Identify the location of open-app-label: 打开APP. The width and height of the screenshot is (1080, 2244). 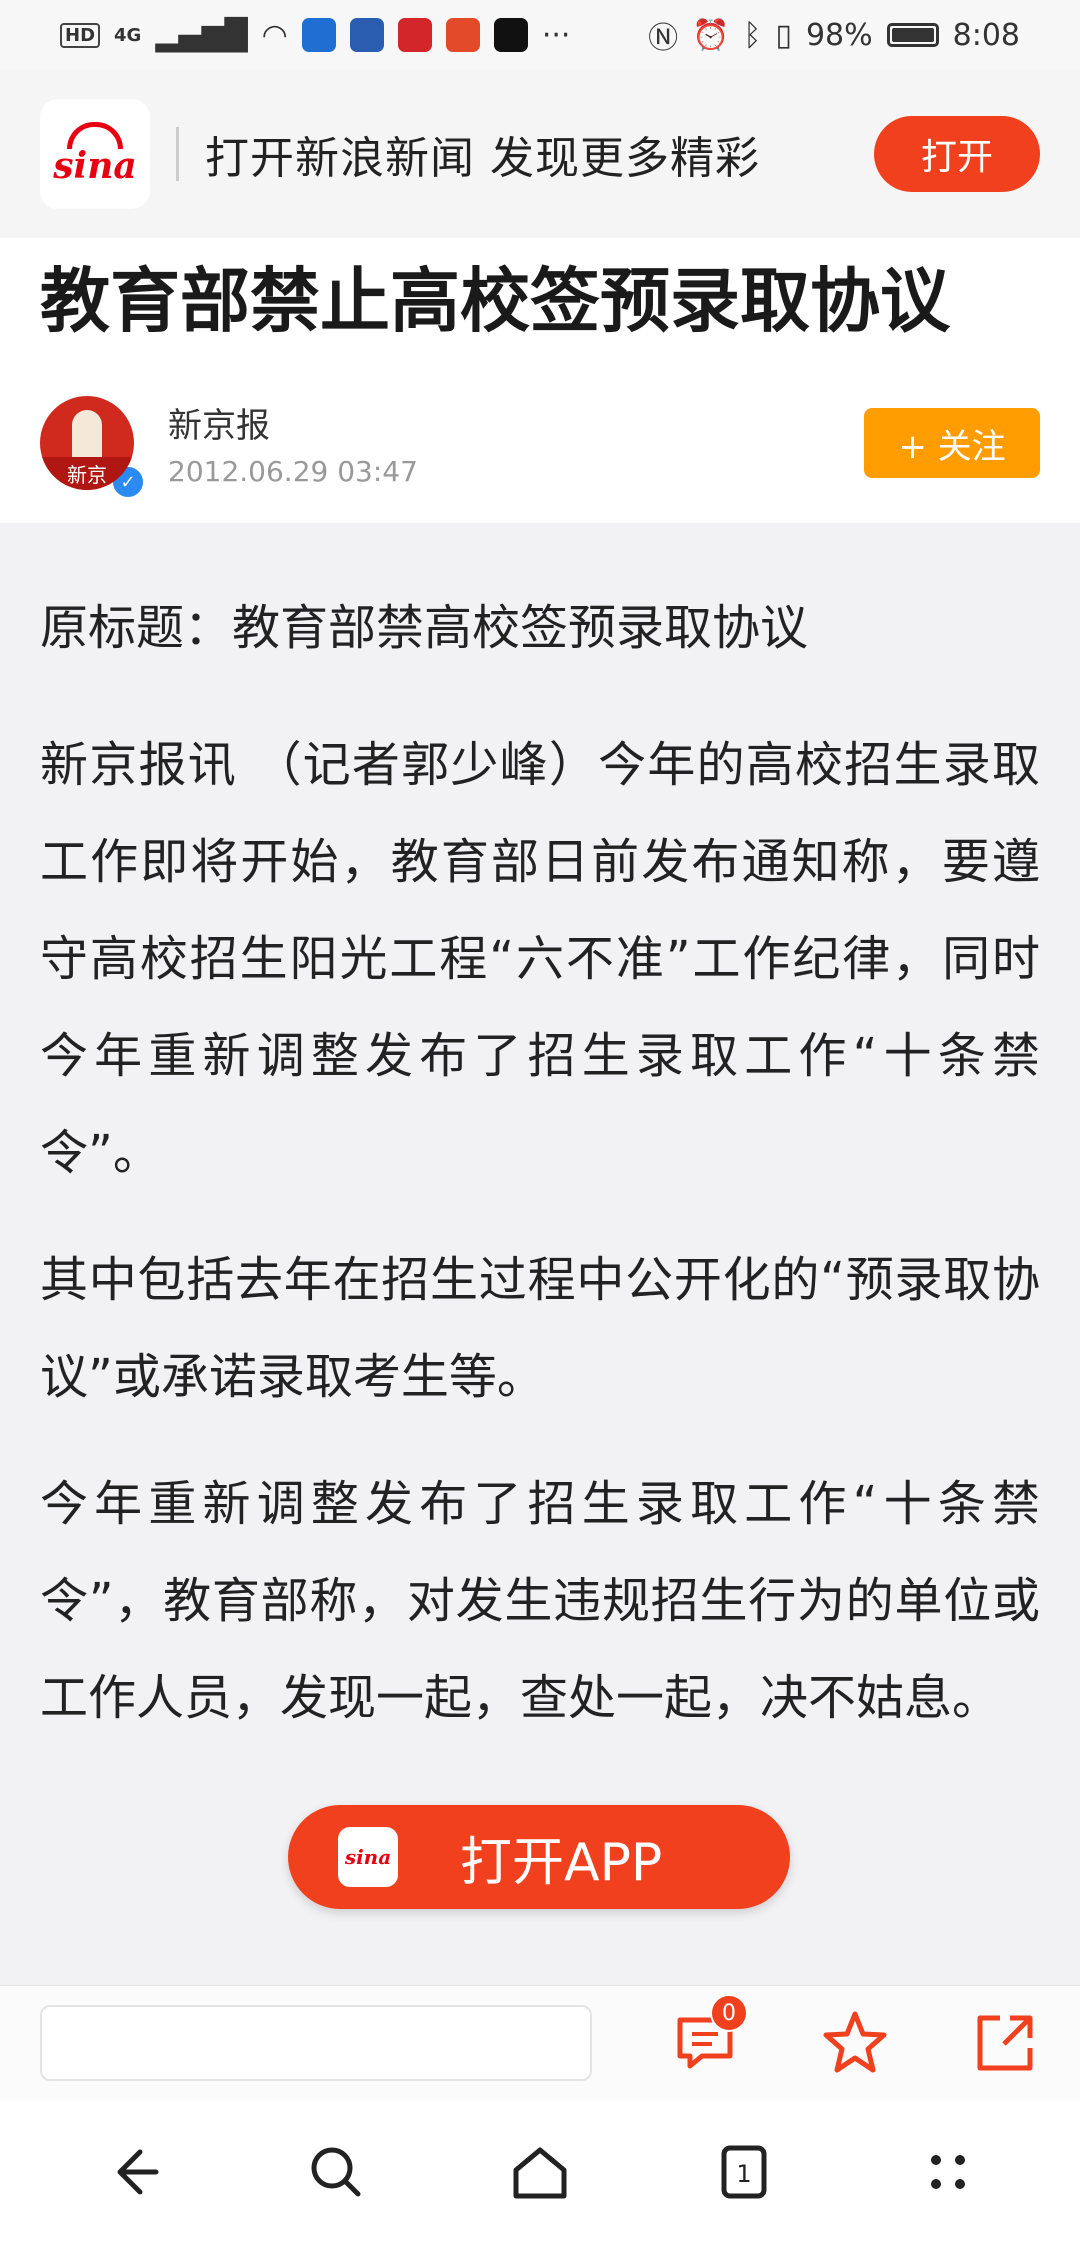
(561, 1862).